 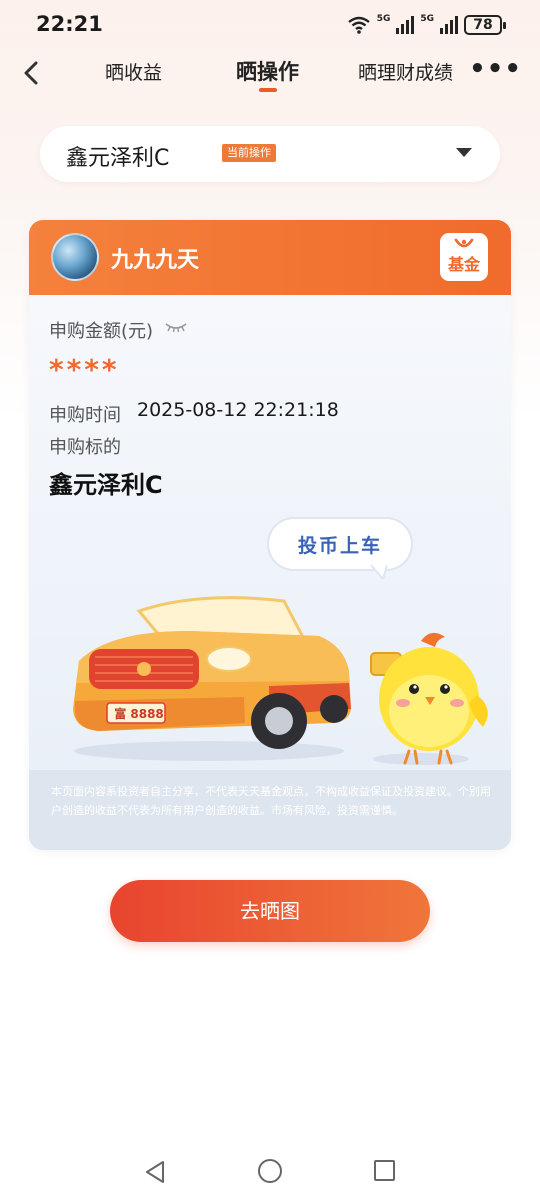 I want to click on purchase-target-value: 鑫元泽利C, so click(x=106, y=485).